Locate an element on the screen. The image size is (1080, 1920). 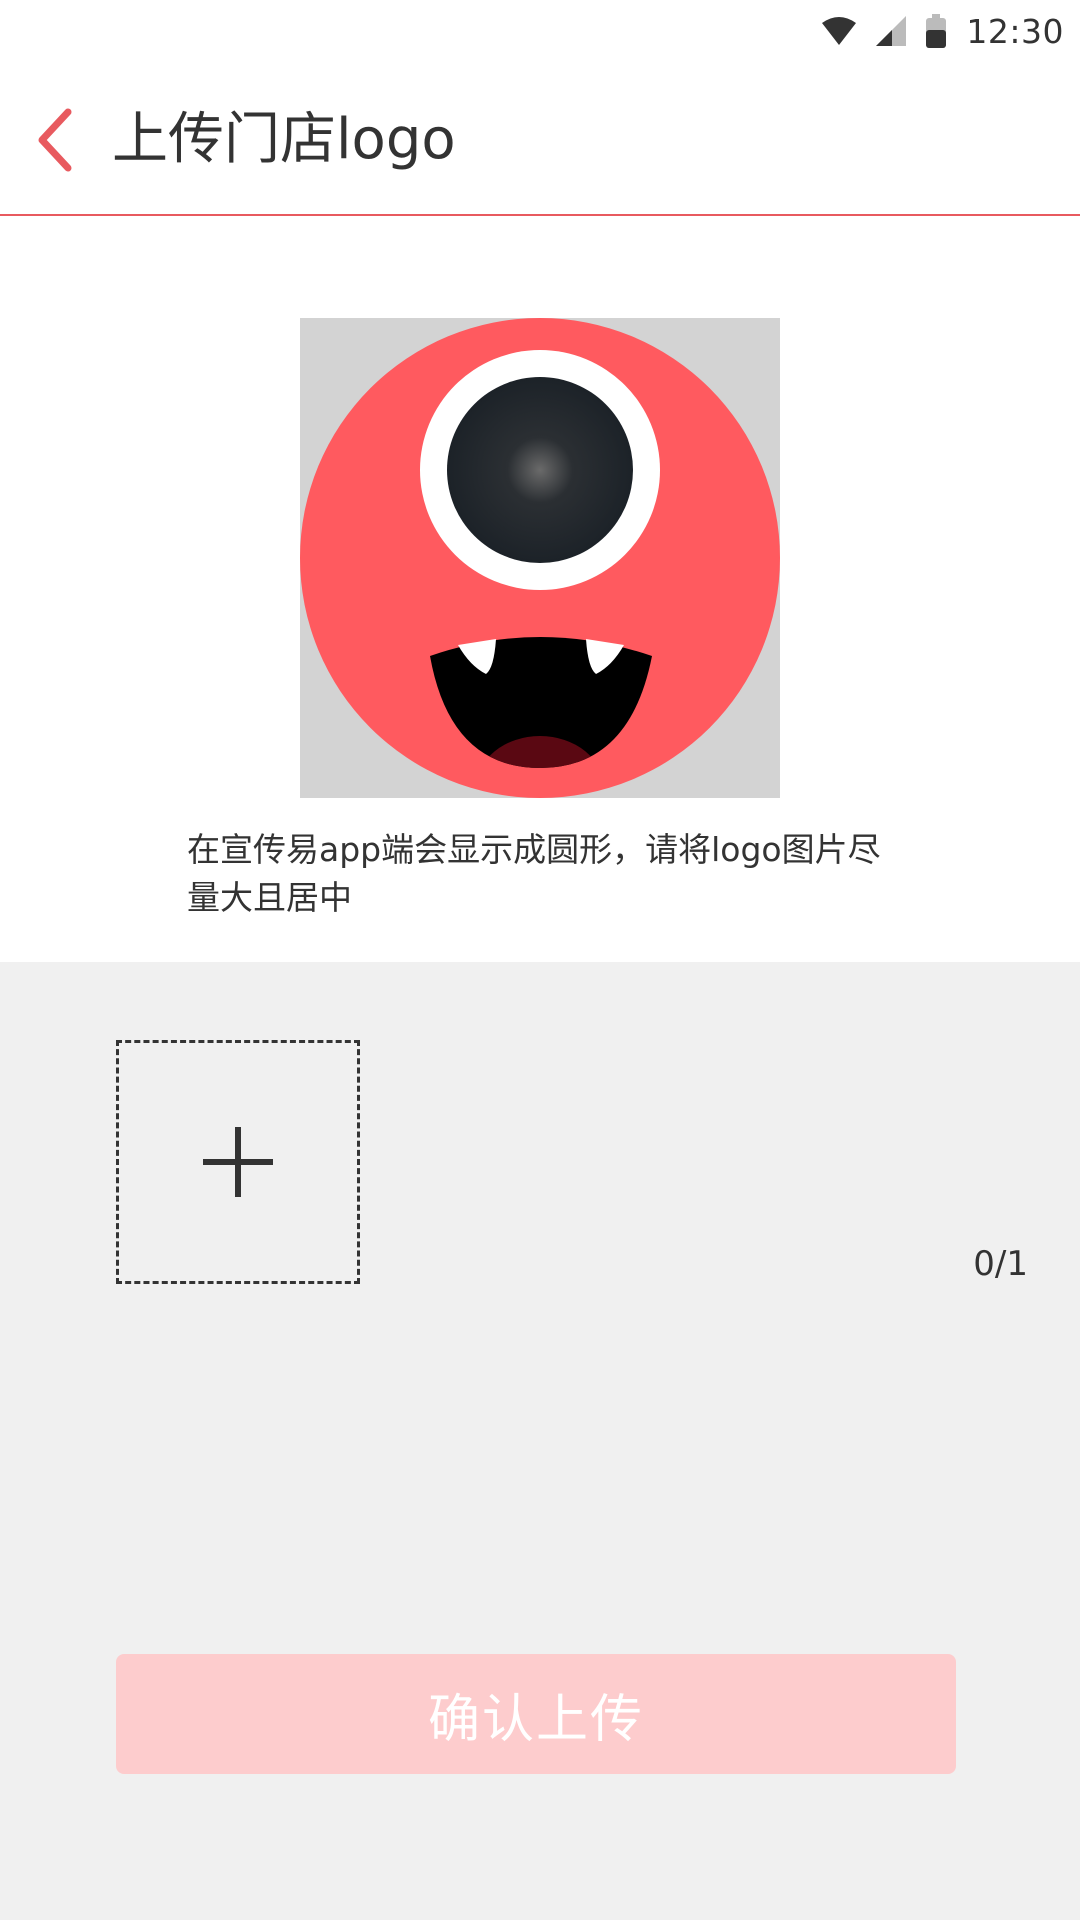
confirm-upload-button: 确认上传 is located at coordinates (536, 1714).